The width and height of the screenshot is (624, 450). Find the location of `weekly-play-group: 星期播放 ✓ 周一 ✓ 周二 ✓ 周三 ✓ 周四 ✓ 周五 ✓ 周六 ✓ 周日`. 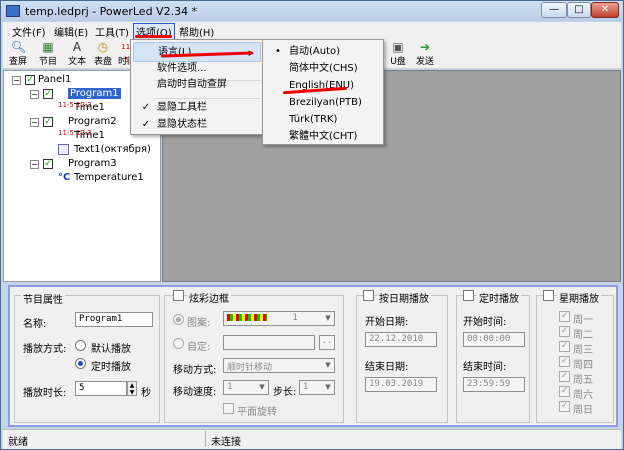

weekly-play-group: 星期播放 ✓ 周一 ✓ 周二 ✓ 周三 ✓ 周四 ✓ 周五 ✓ 周六 ✓ 周日 is located at coordinates (575, 356).